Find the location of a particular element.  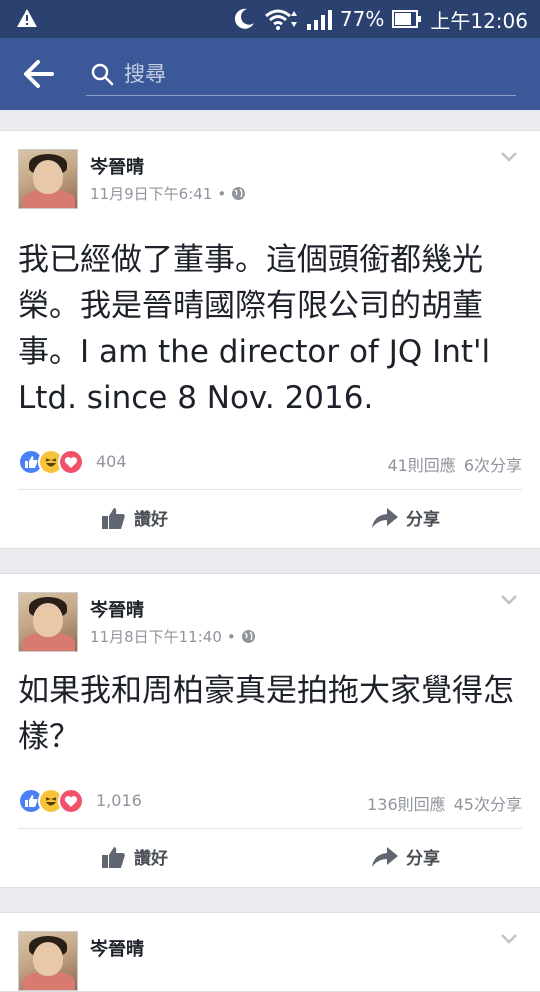

post-time: 11月9日下午6:41 is located at coordinates (151, 193).